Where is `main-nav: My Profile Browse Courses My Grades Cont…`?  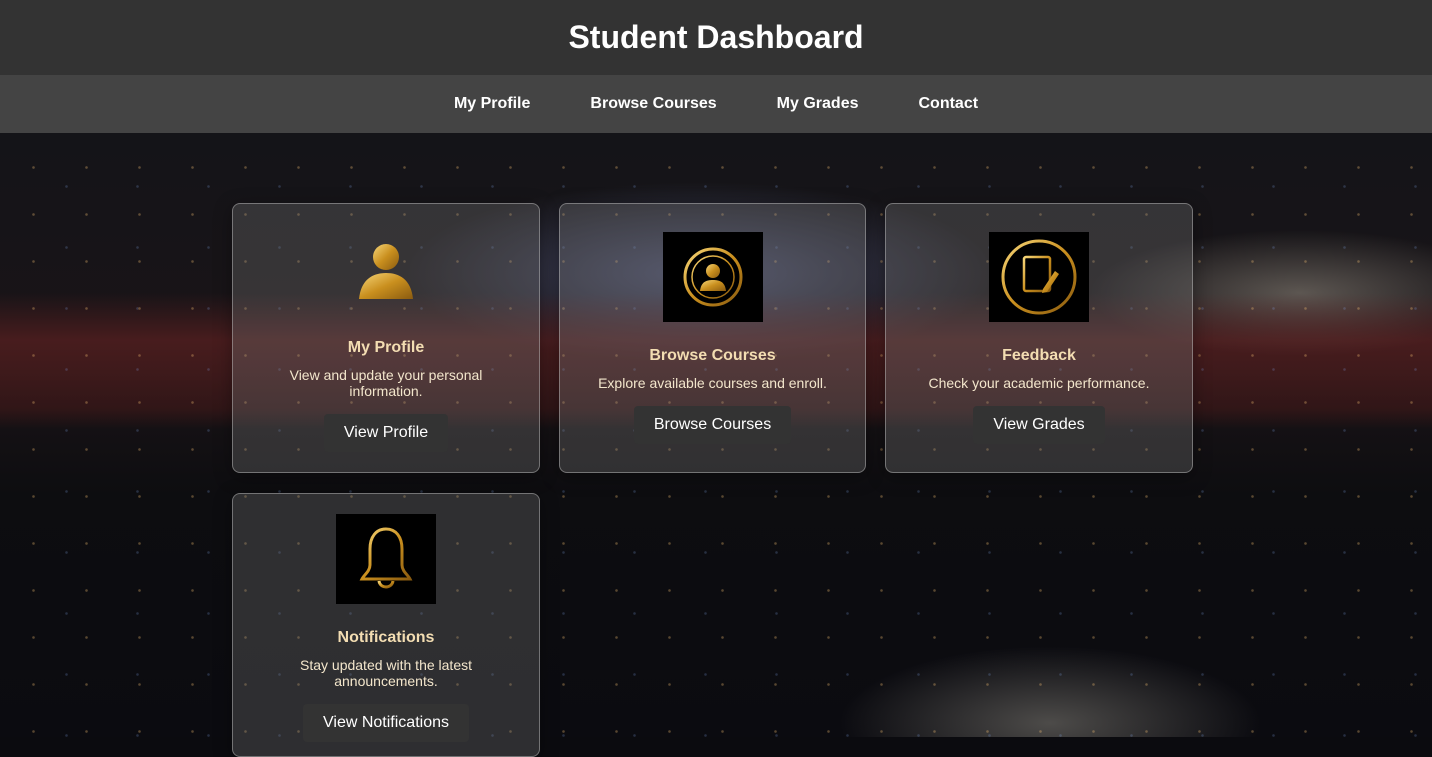
main-nav: My Profile Browse Courses My Grades Cont… is located at coordinates (716, 104).